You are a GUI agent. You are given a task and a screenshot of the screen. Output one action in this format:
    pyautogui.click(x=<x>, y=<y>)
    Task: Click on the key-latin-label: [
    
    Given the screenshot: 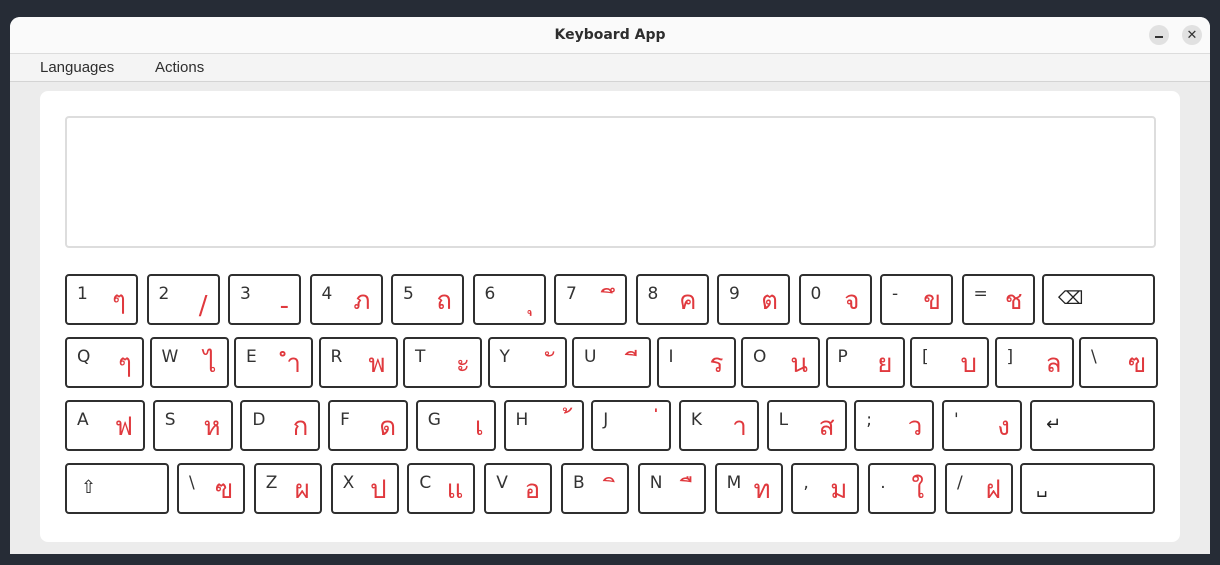 What is the action you would take?
    pyautogui.click(x=925, y=357)
    